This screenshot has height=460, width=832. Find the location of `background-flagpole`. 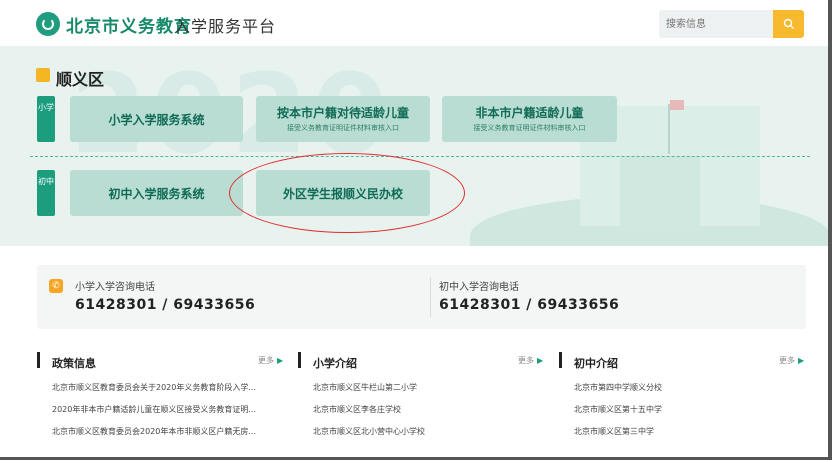

background-flagpole is located at coordinates (669, 129).